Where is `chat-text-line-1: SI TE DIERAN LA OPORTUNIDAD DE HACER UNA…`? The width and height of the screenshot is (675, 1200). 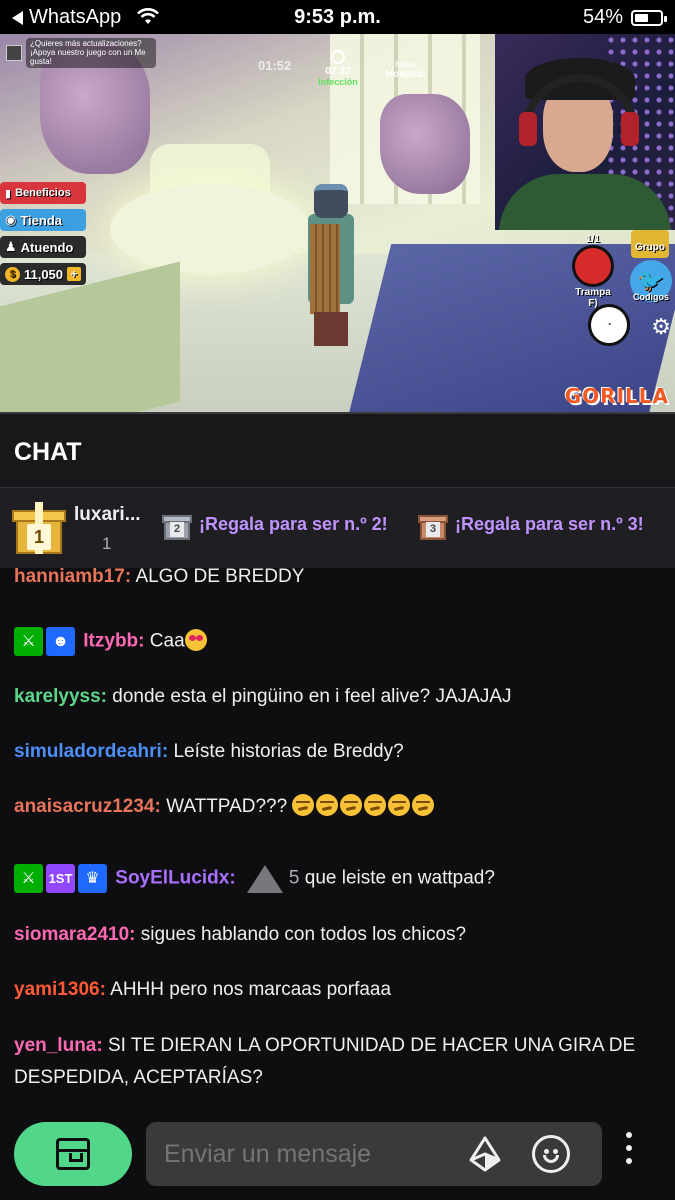
chat-text-line-1: SI TE DIERAN LA OPORTUNIDAD DE HACER UNA… is located at coordinates (371, 1045).